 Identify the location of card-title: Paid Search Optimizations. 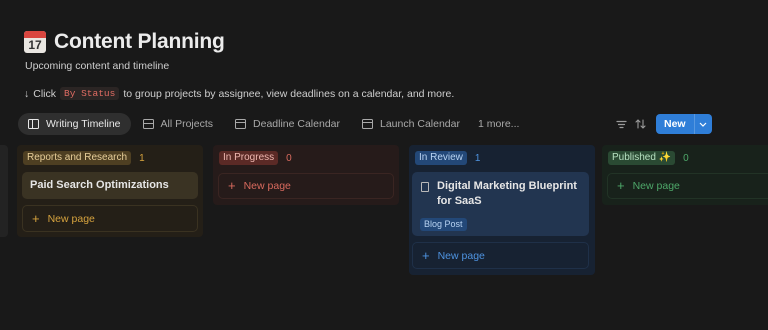
(99, 185).